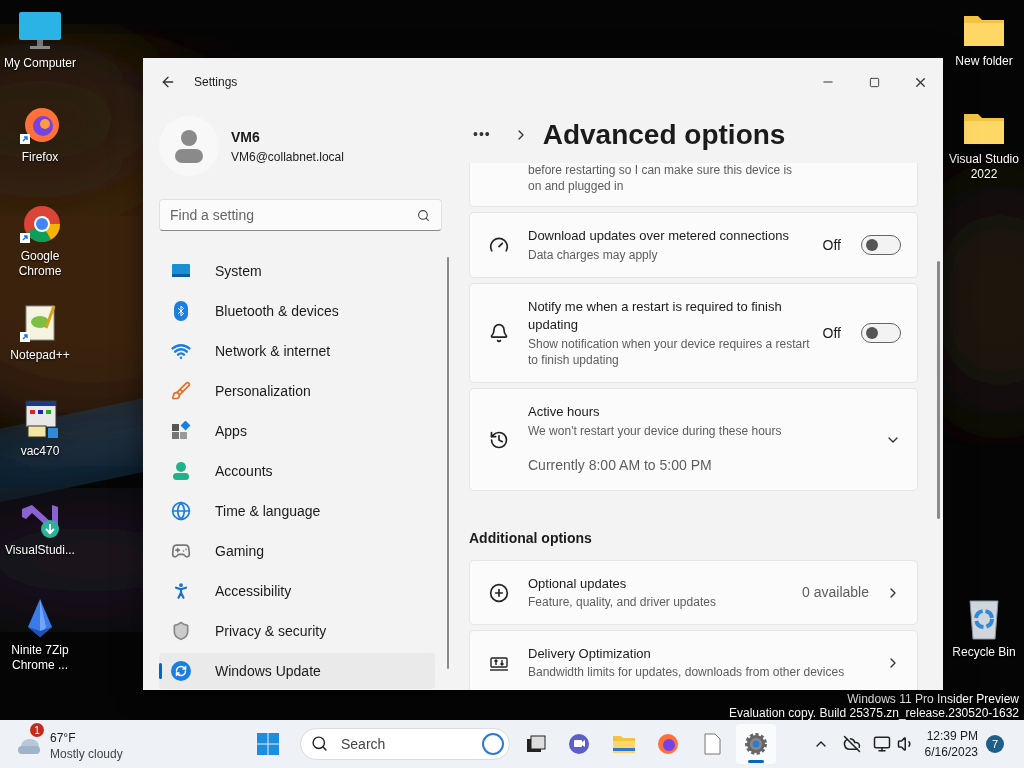 This screenshot has width=1024, height=768. What do you see at coordinates (181, 551) in the screenshot?
I see `gamepad-icon` at bounding box center [181, 551].